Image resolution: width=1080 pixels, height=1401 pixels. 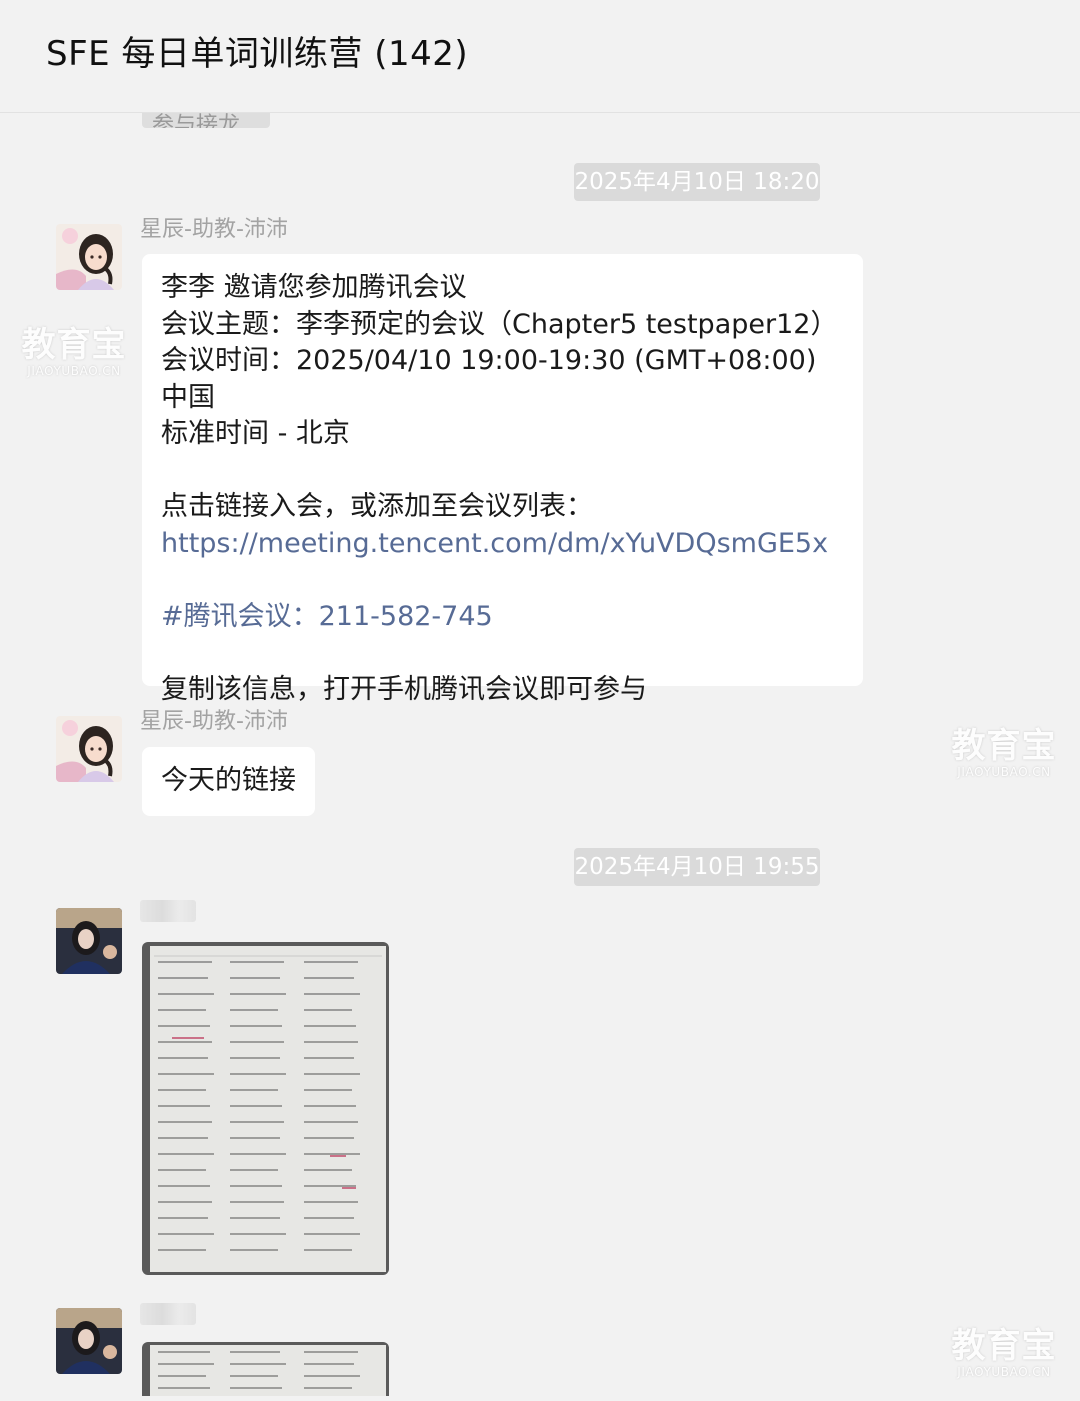 I want to click on message-text: 今天的链接, so click(x=228, y=780).